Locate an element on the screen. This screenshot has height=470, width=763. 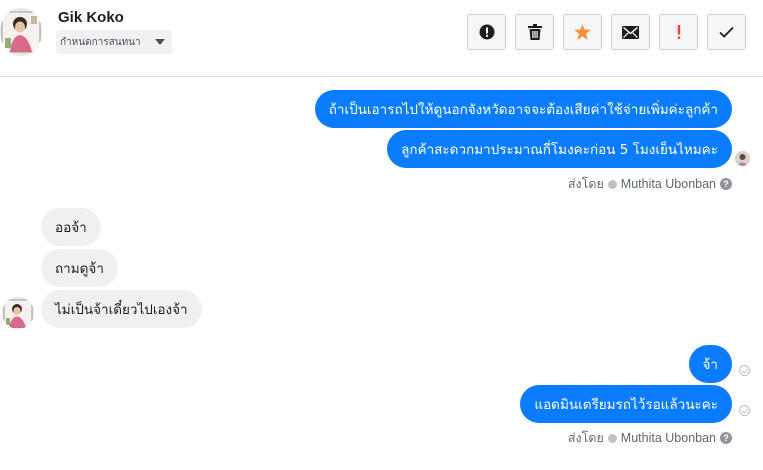
important-button is located at coordinates (678, 32).